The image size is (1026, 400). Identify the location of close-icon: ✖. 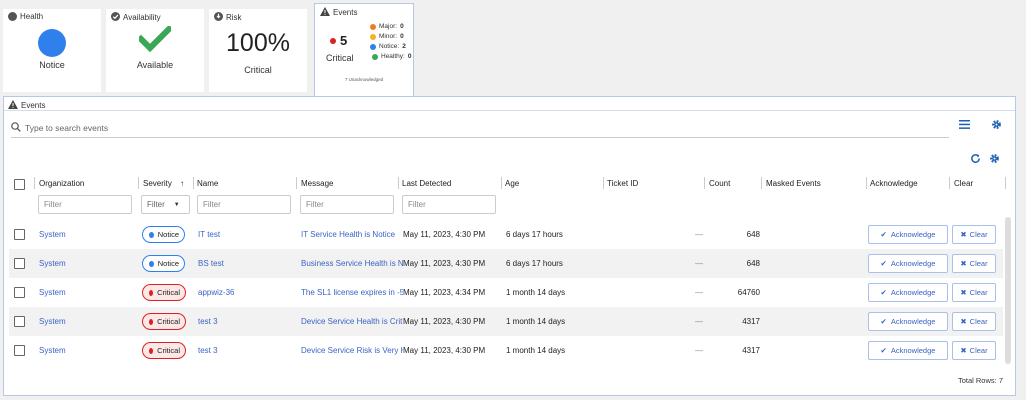
(963, 321).